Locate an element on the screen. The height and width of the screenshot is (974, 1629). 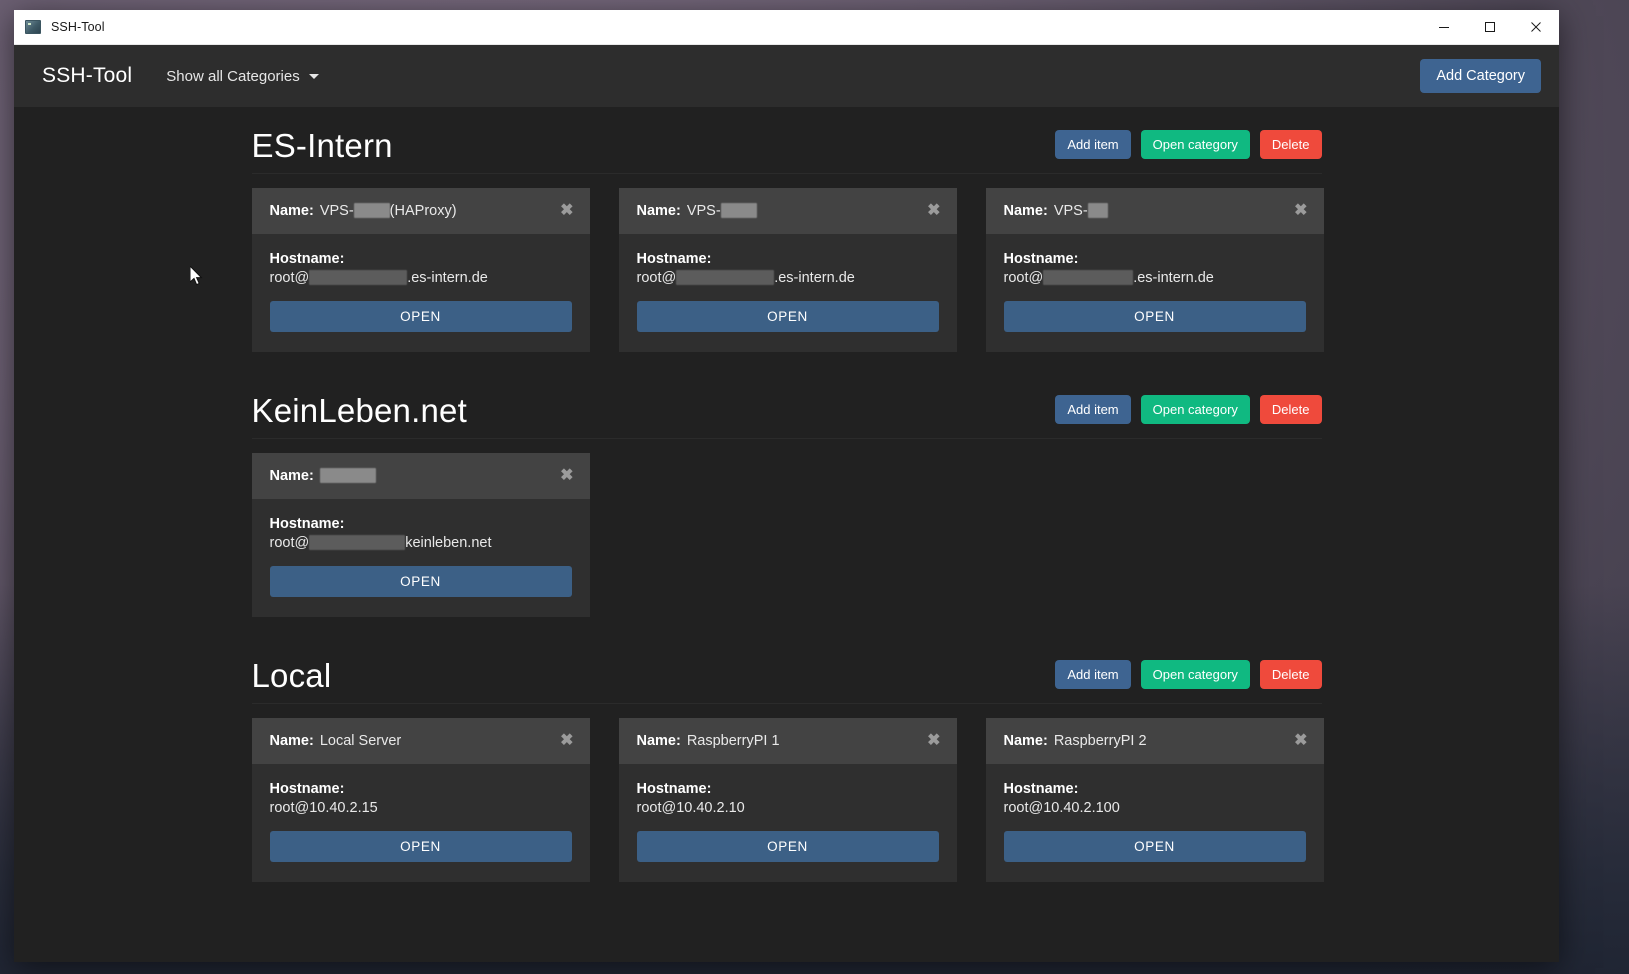
window-title: SSH-Tool is located at coordinates (78, 27).